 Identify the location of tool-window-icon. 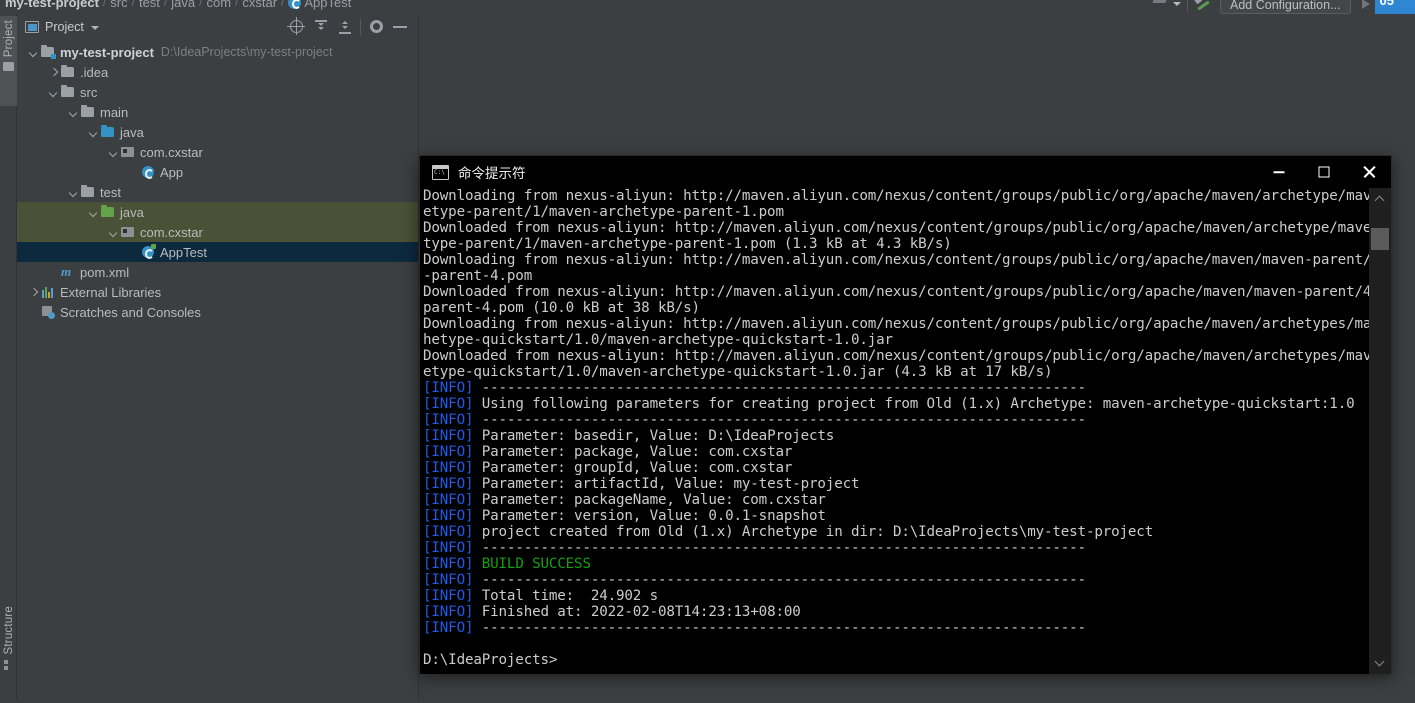
(1161, 6).